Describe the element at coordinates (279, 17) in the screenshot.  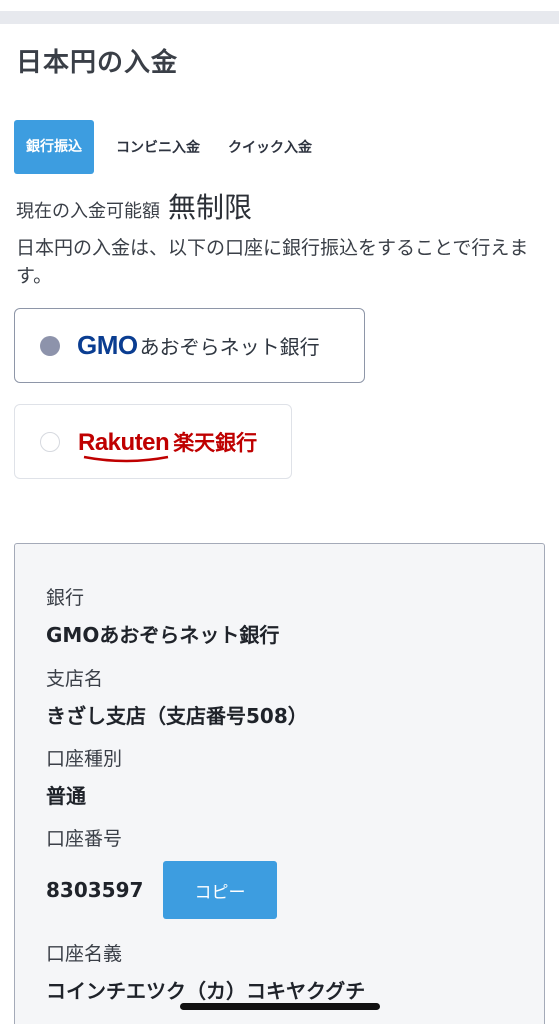
I see `top-bar-shade` at that location.